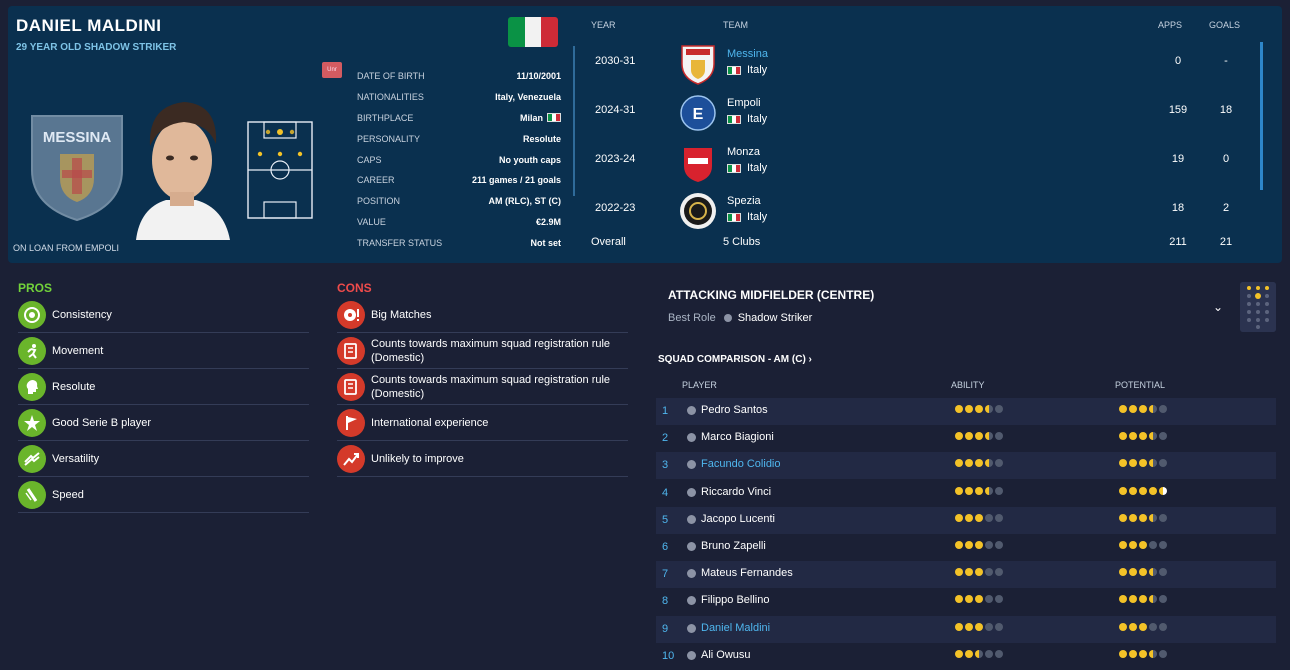 The image size is (1290, 670). Describe the element at coordinates (459, 242) in the screenshot. I see `info-row-transfer-status: TRANSFER STATUS Not set` at that location.